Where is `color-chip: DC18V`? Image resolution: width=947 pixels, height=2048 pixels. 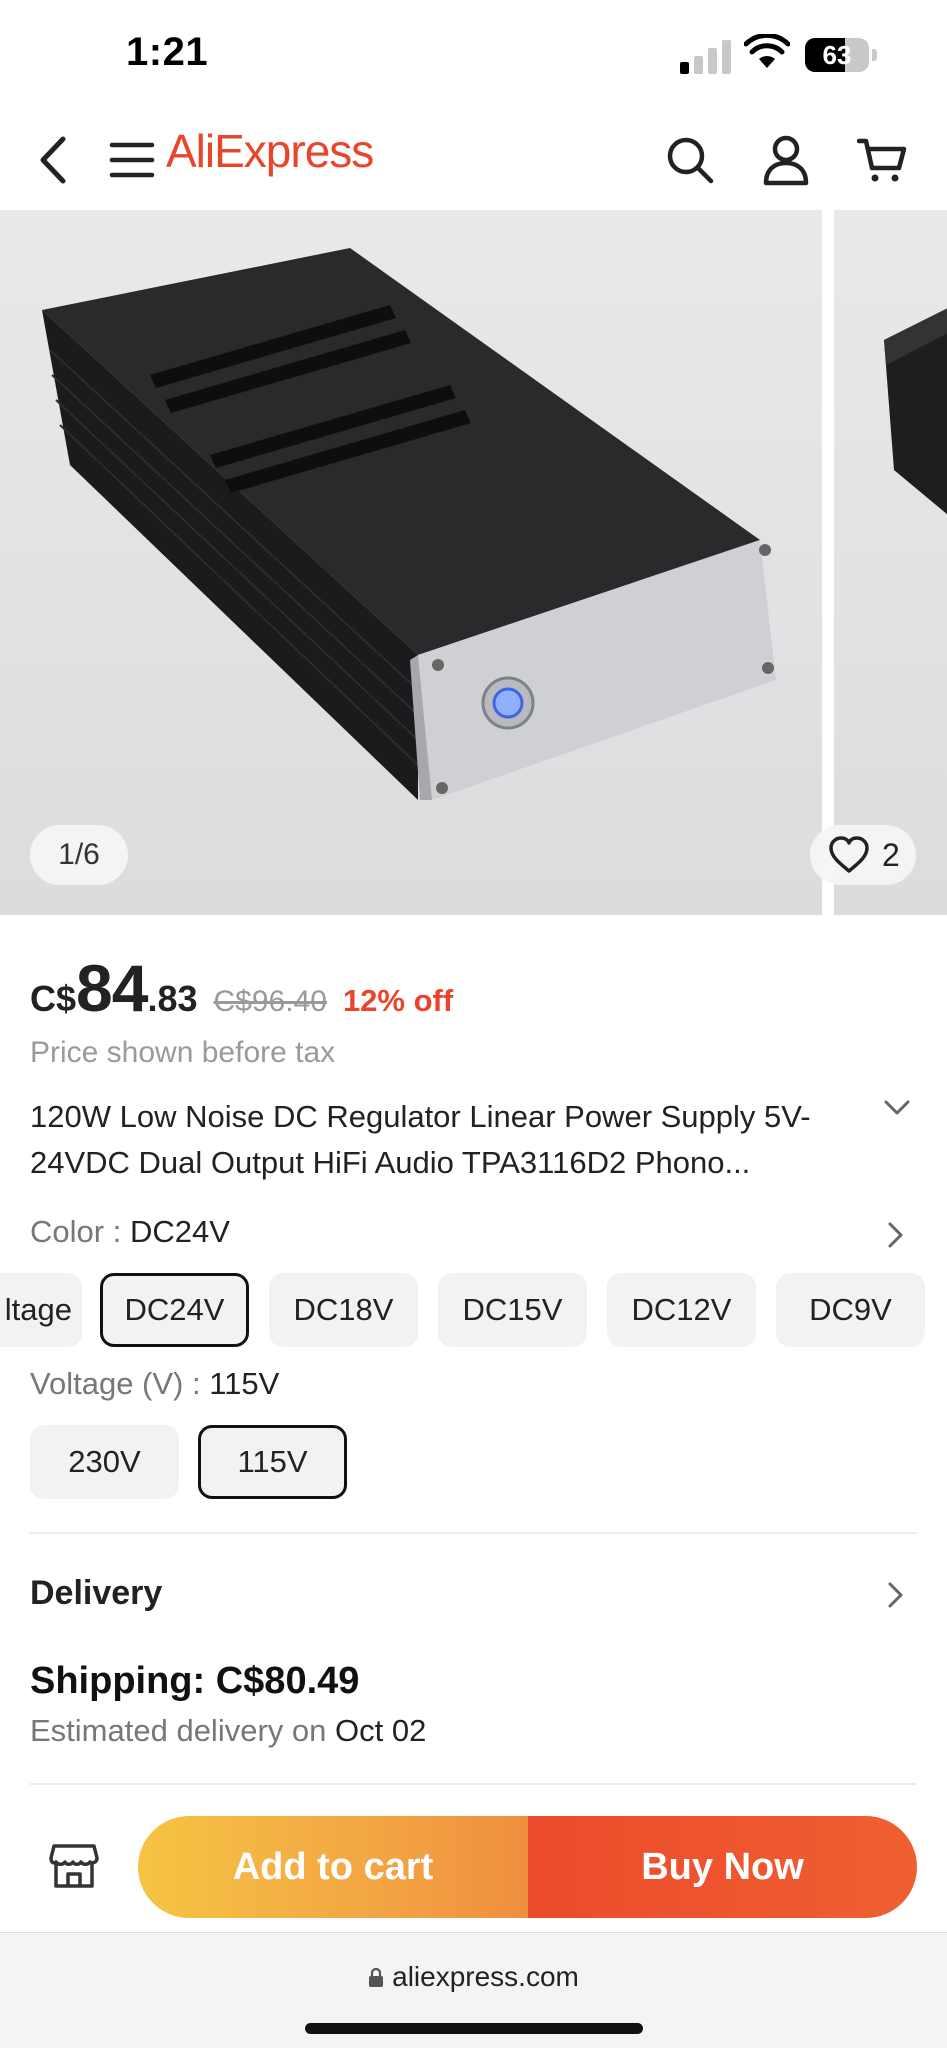 color-chip: DC18V is located at coordinates (343, 1310).